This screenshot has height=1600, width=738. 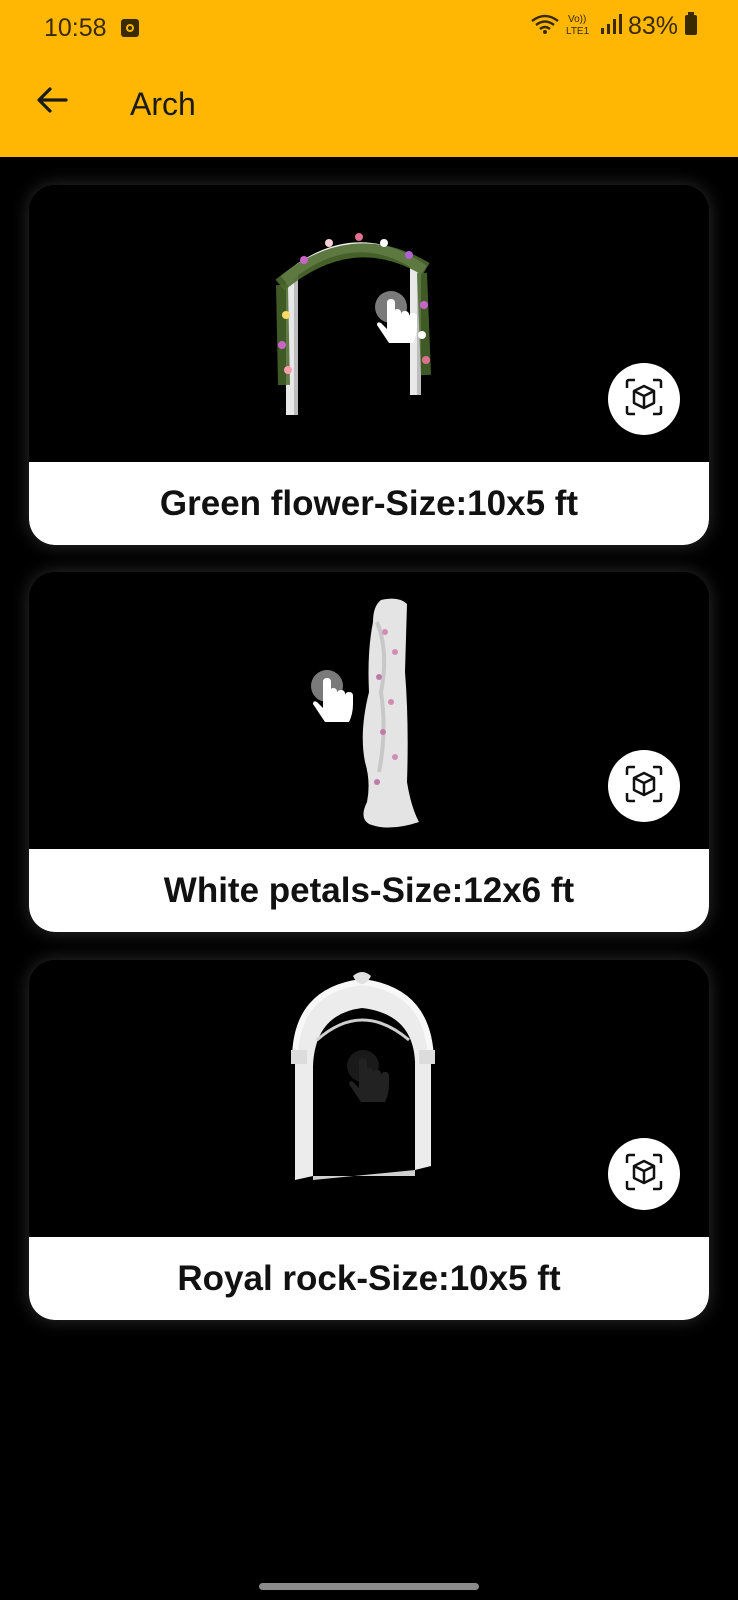 I want to click on svg-text: Vo)), so click(x=577, y=19).